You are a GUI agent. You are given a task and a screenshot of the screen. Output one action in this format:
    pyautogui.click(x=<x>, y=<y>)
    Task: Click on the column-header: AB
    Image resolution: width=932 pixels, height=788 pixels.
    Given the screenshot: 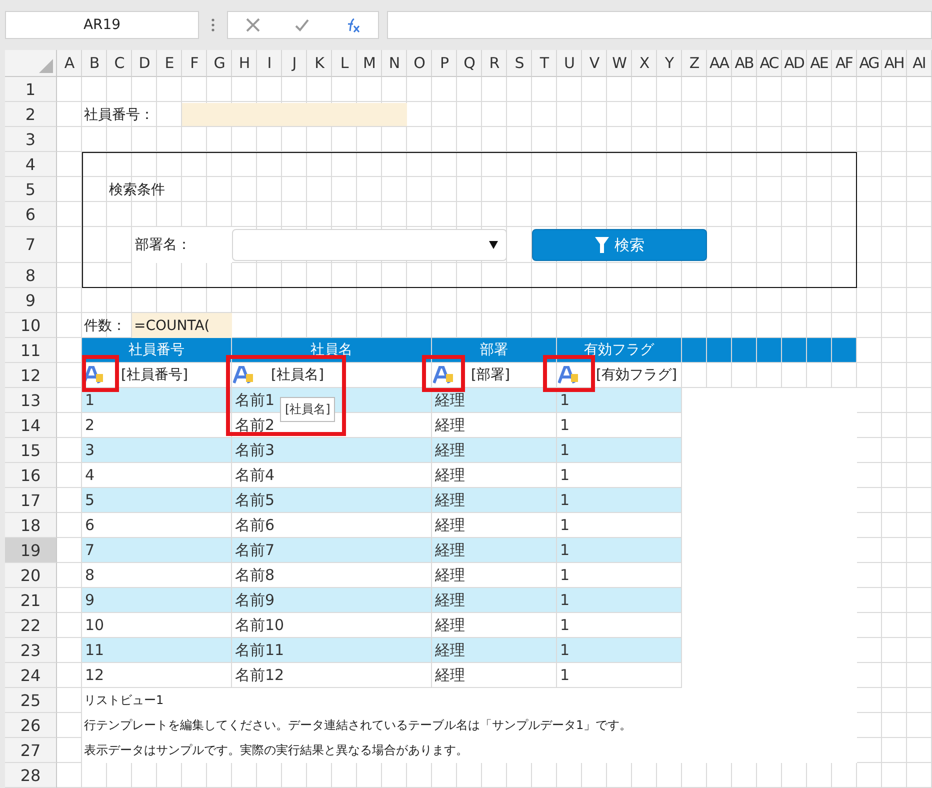 What is the action you would take?
    pyautogui.click(x=744, y=63)
    